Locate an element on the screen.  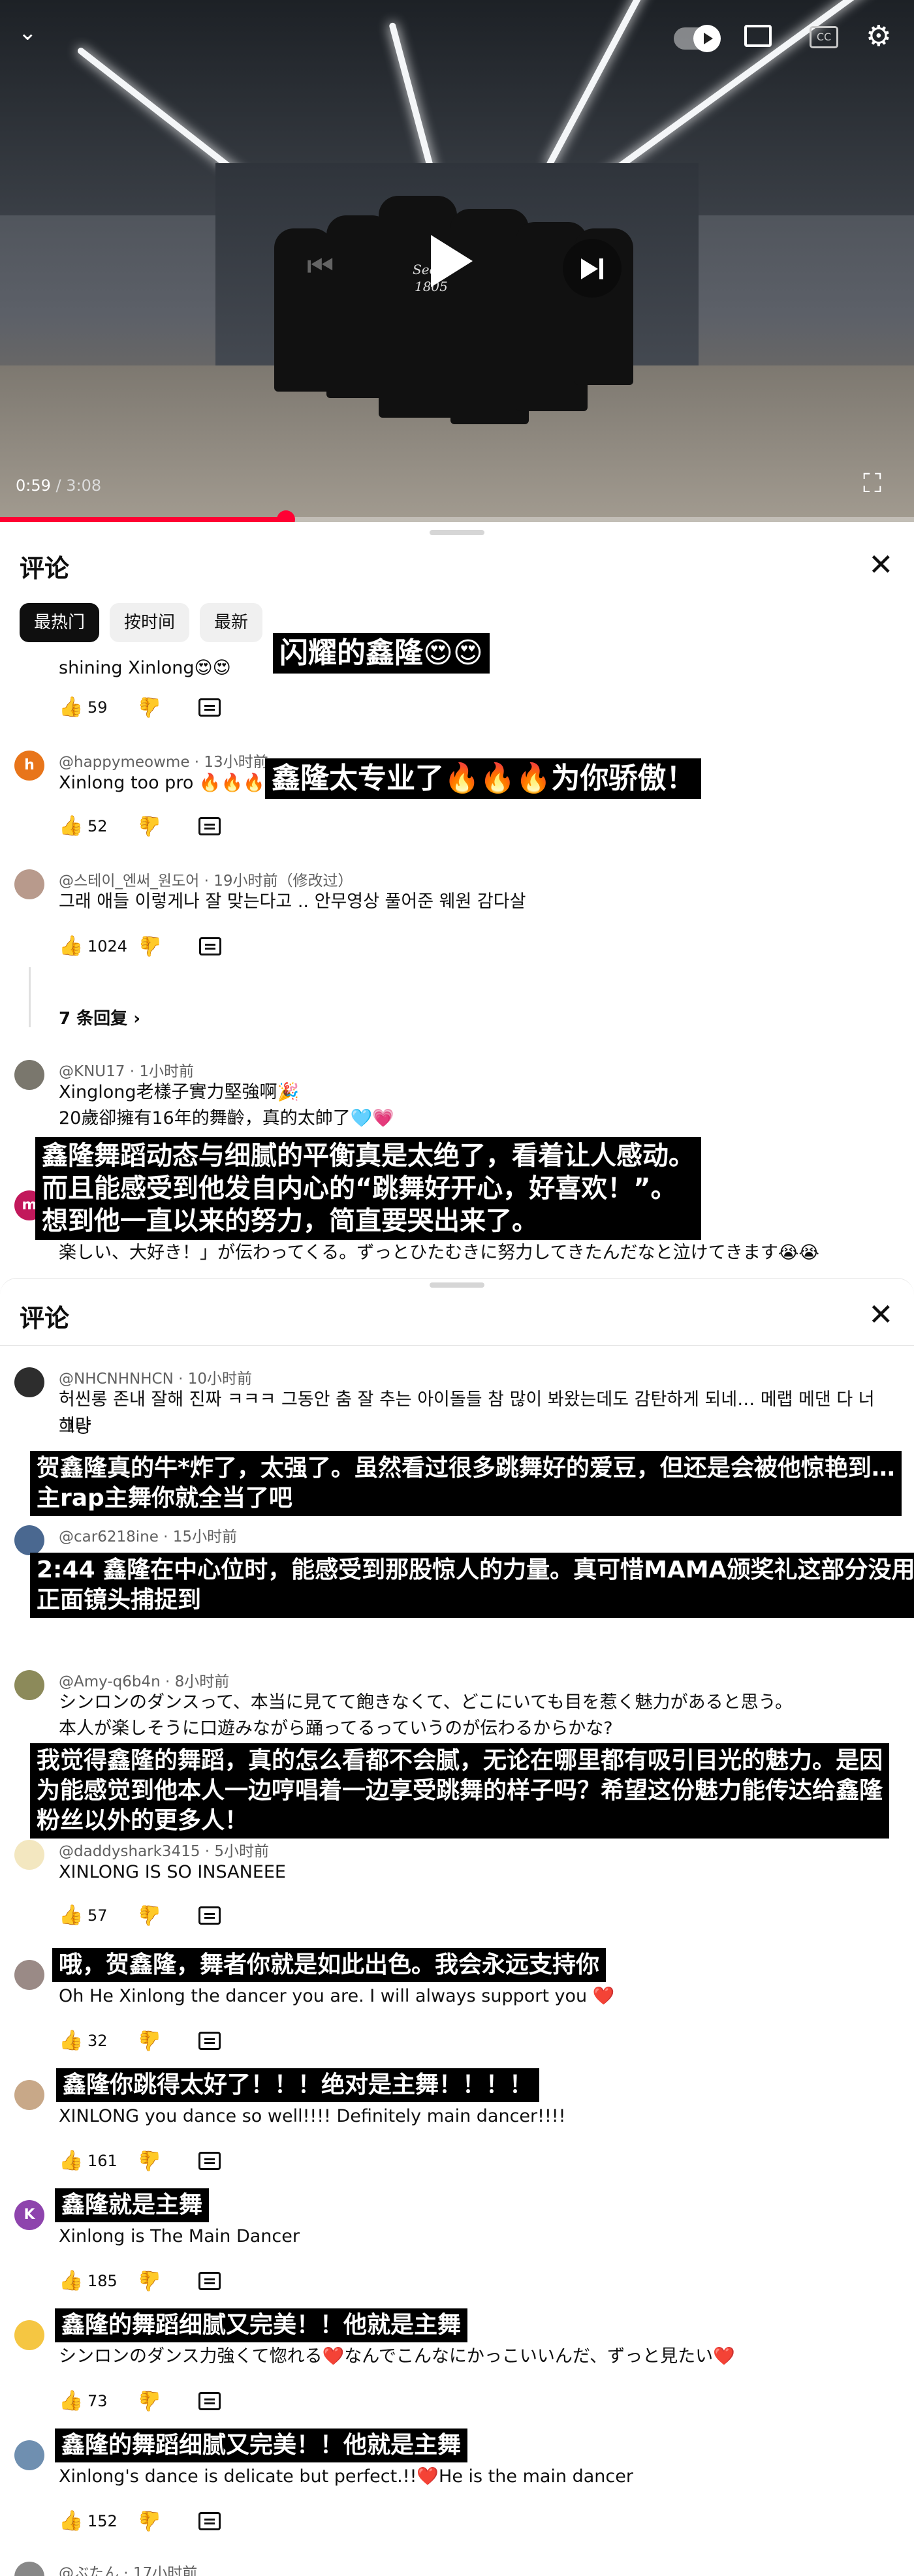
comment-handle: @스테이_엔써_원도어 is located at coordinates (129, 881).